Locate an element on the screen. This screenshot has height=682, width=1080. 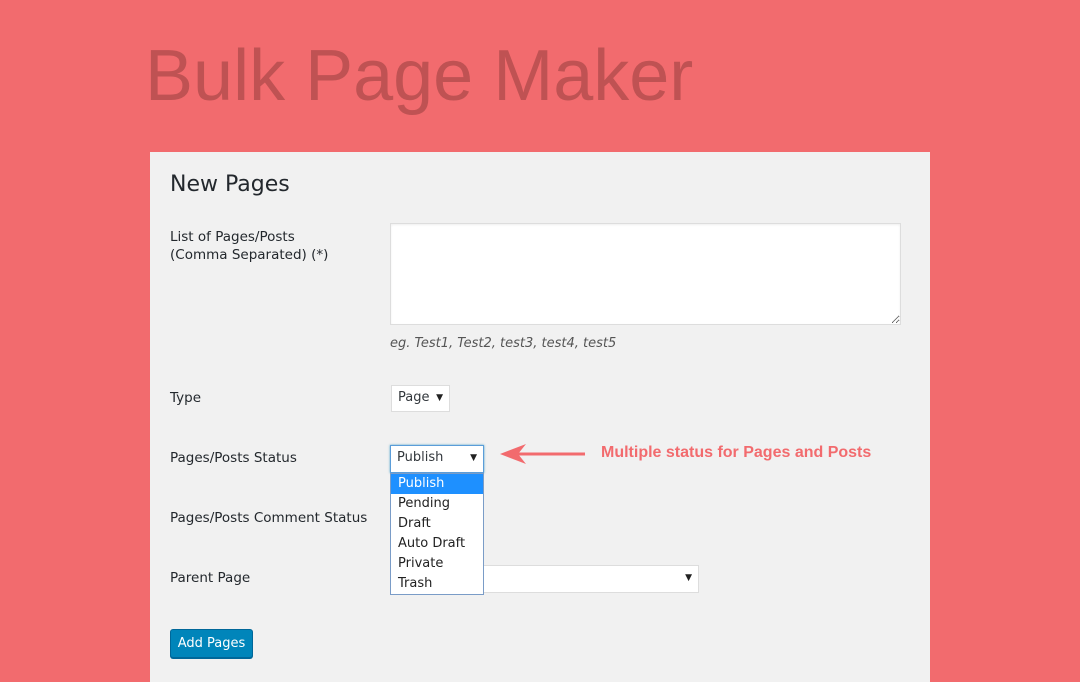
annotation-callout: Multiple status for Pages and Posts is located at coordinates (736, 452).